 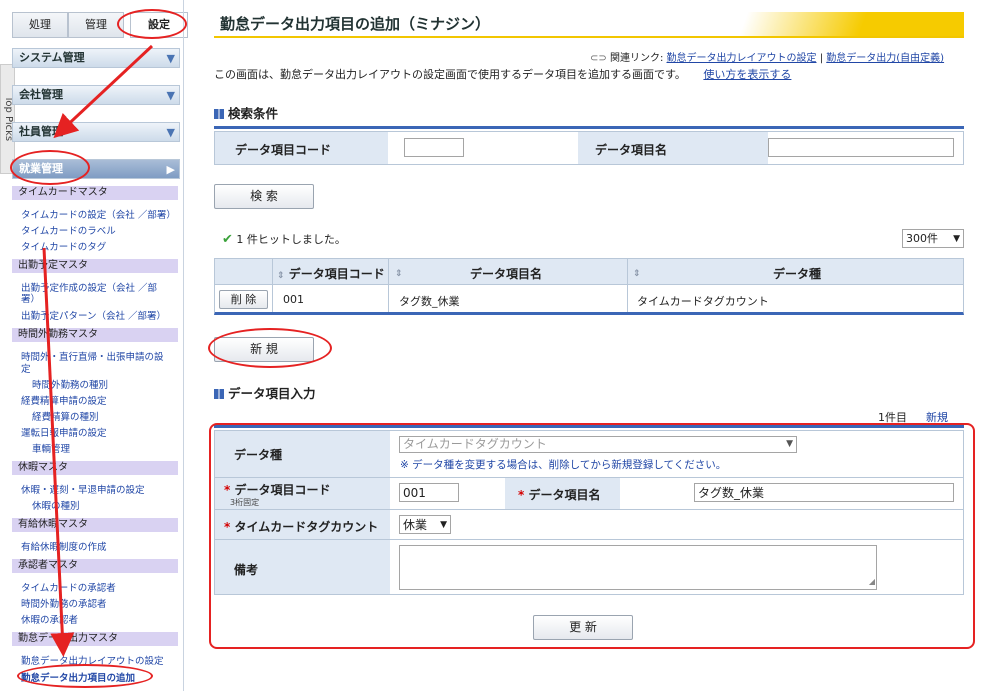 What do you see at coordinates (103, 91) in the screenshot?
I see `arrow-to-employee` at bounding box center [103, 91].